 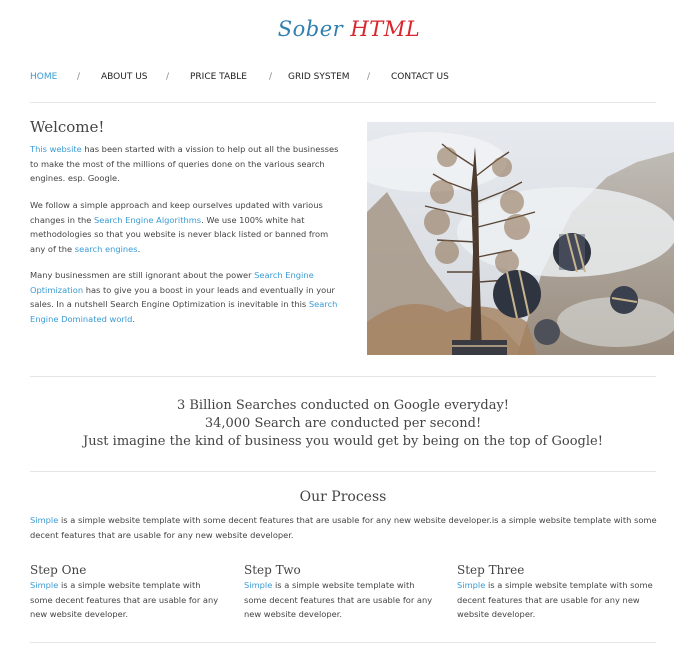 I want to click on nav-home: HOME, so click(x=43, y=77).